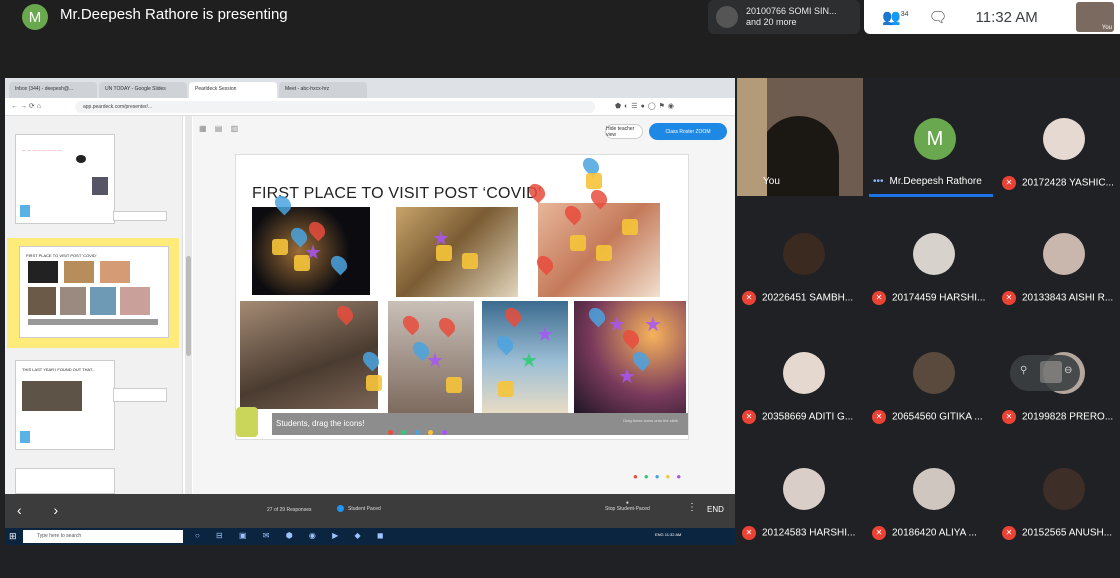 This screenshot has height=578, width=1120. I want to click on student-paced-toggle: Student Paced, so click(359, 508).